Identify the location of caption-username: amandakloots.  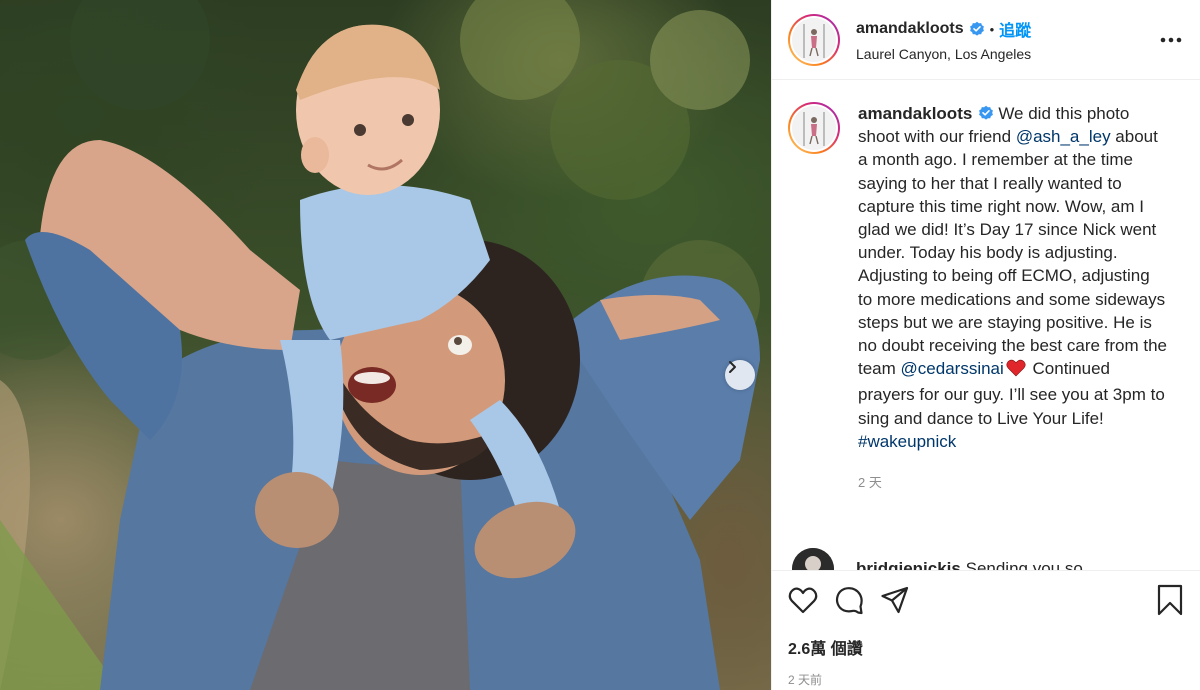
(915, 113).